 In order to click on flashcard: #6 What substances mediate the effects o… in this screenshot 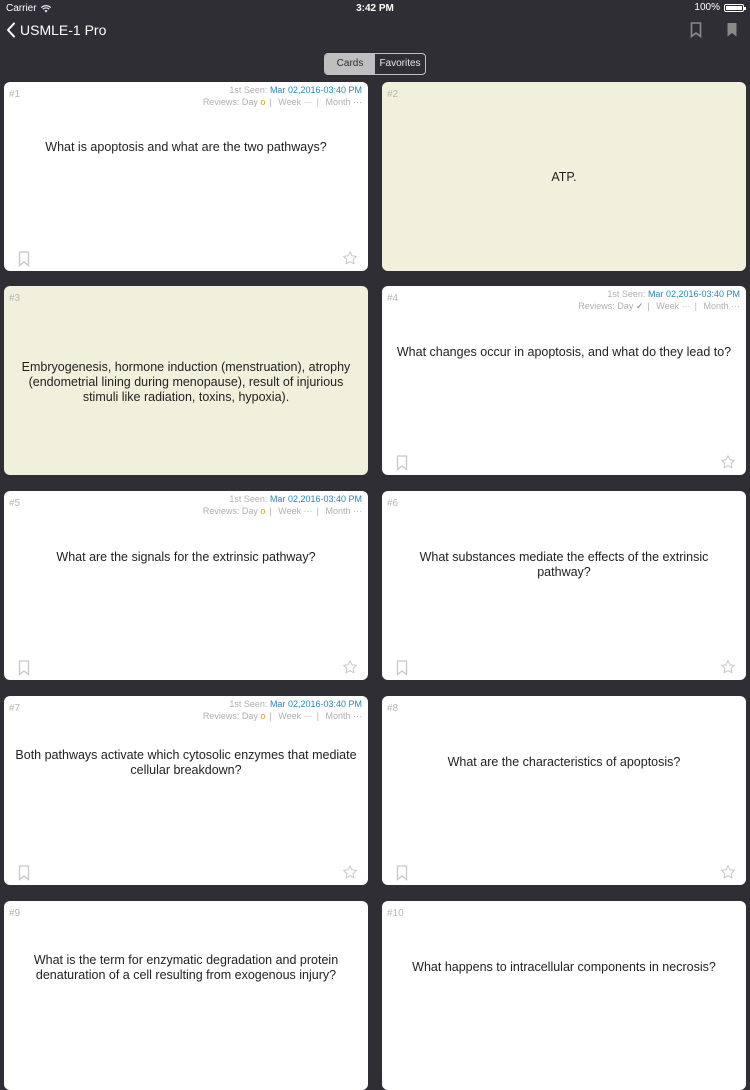, I will do `click(564, 585)`.